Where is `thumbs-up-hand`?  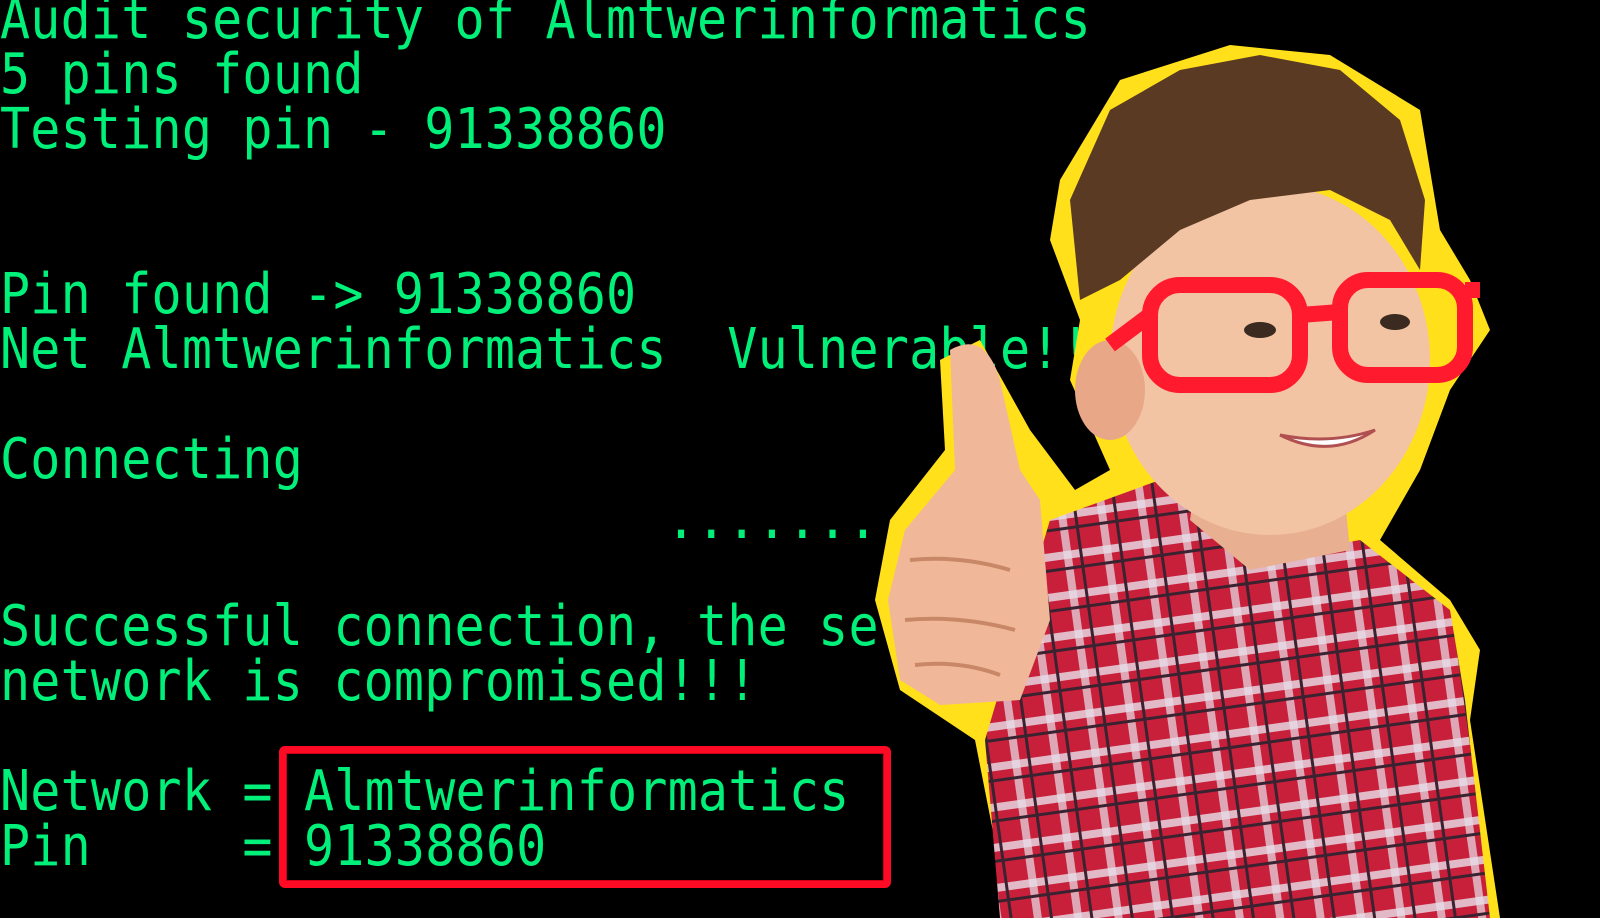
thumbs-up-hand is located at coordinates (969, 524).